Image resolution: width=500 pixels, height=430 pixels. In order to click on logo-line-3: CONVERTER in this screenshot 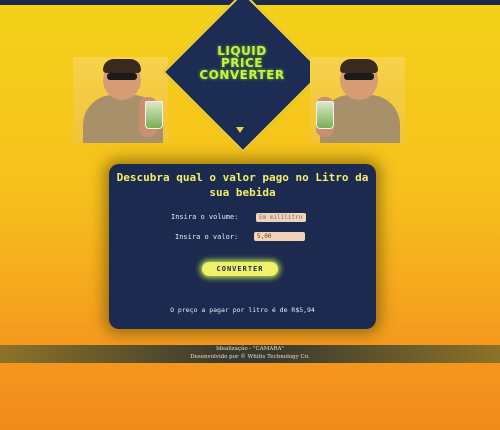, I will do `click(242, 75)`.